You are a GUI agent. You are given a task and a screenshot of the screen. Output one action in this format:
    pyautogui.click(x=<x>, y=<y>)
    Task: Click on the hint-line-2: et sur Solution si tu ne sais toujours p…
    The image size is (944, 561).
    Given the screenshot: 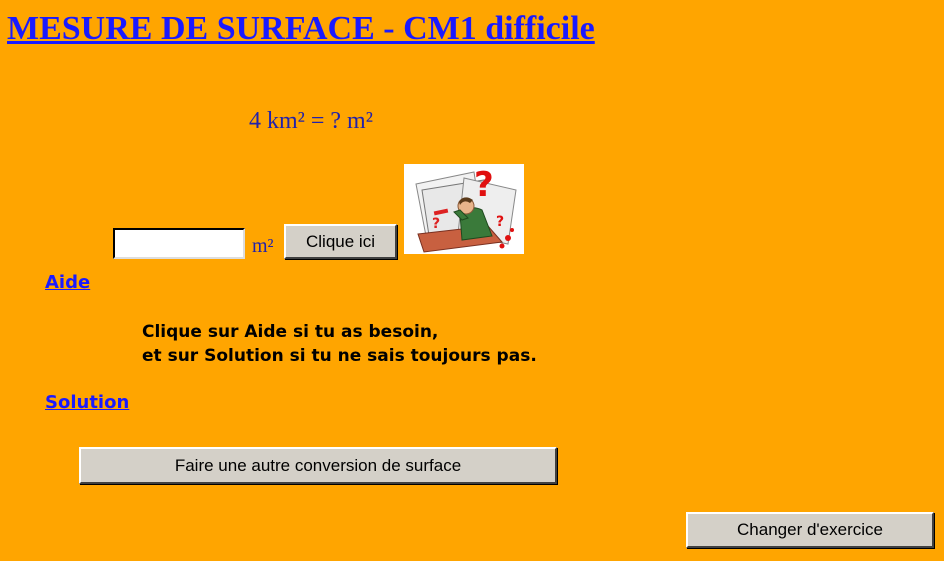 What is the action you would take?
    pyautogui.click(x=339, y=356)
    